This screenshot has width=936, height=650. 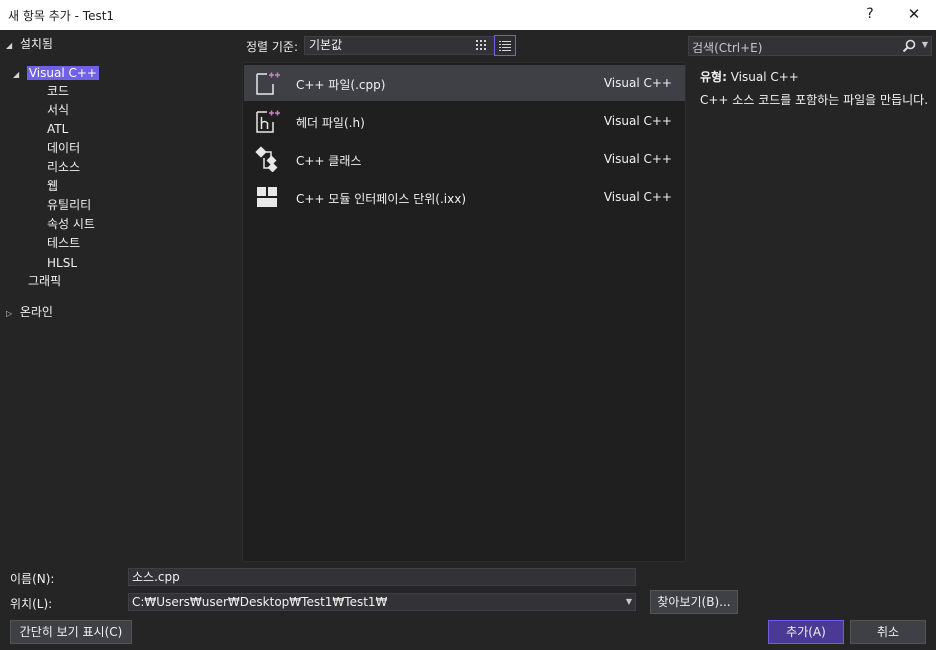 I want to click on location-label: 위치(L):, so click(x=31, y=604).